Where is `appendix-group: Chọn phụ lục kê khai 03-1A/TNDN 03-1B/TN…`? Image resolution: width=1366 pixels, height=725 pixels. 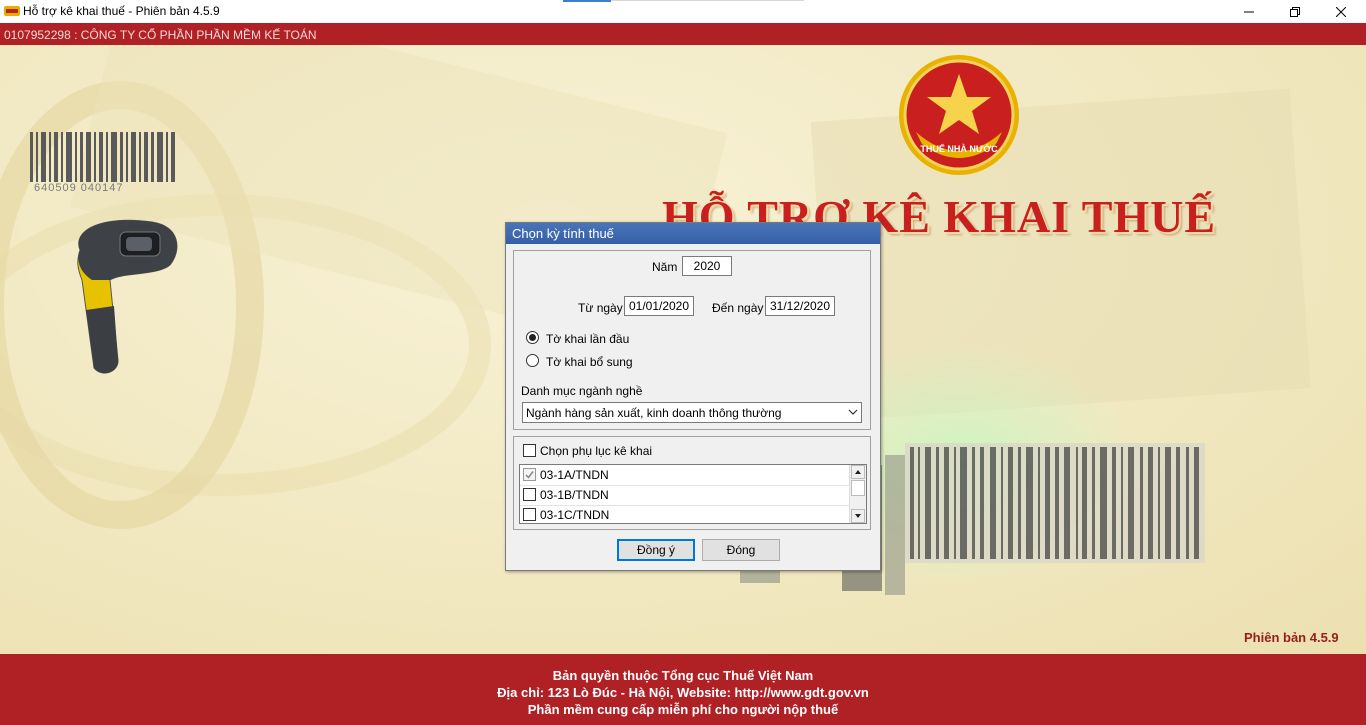
appendix-group: Chọn phụ lục kê khai 03-1A/TNDN 03-1B/TN… is located at coordinates (692, 483).